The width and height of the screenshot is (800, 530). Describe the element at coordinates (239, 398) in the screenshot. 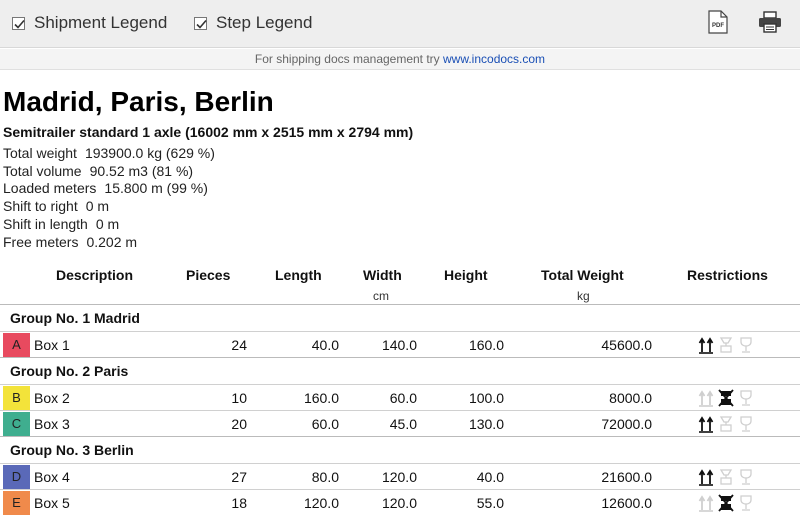

I see `item-pieces: 10` at that location.